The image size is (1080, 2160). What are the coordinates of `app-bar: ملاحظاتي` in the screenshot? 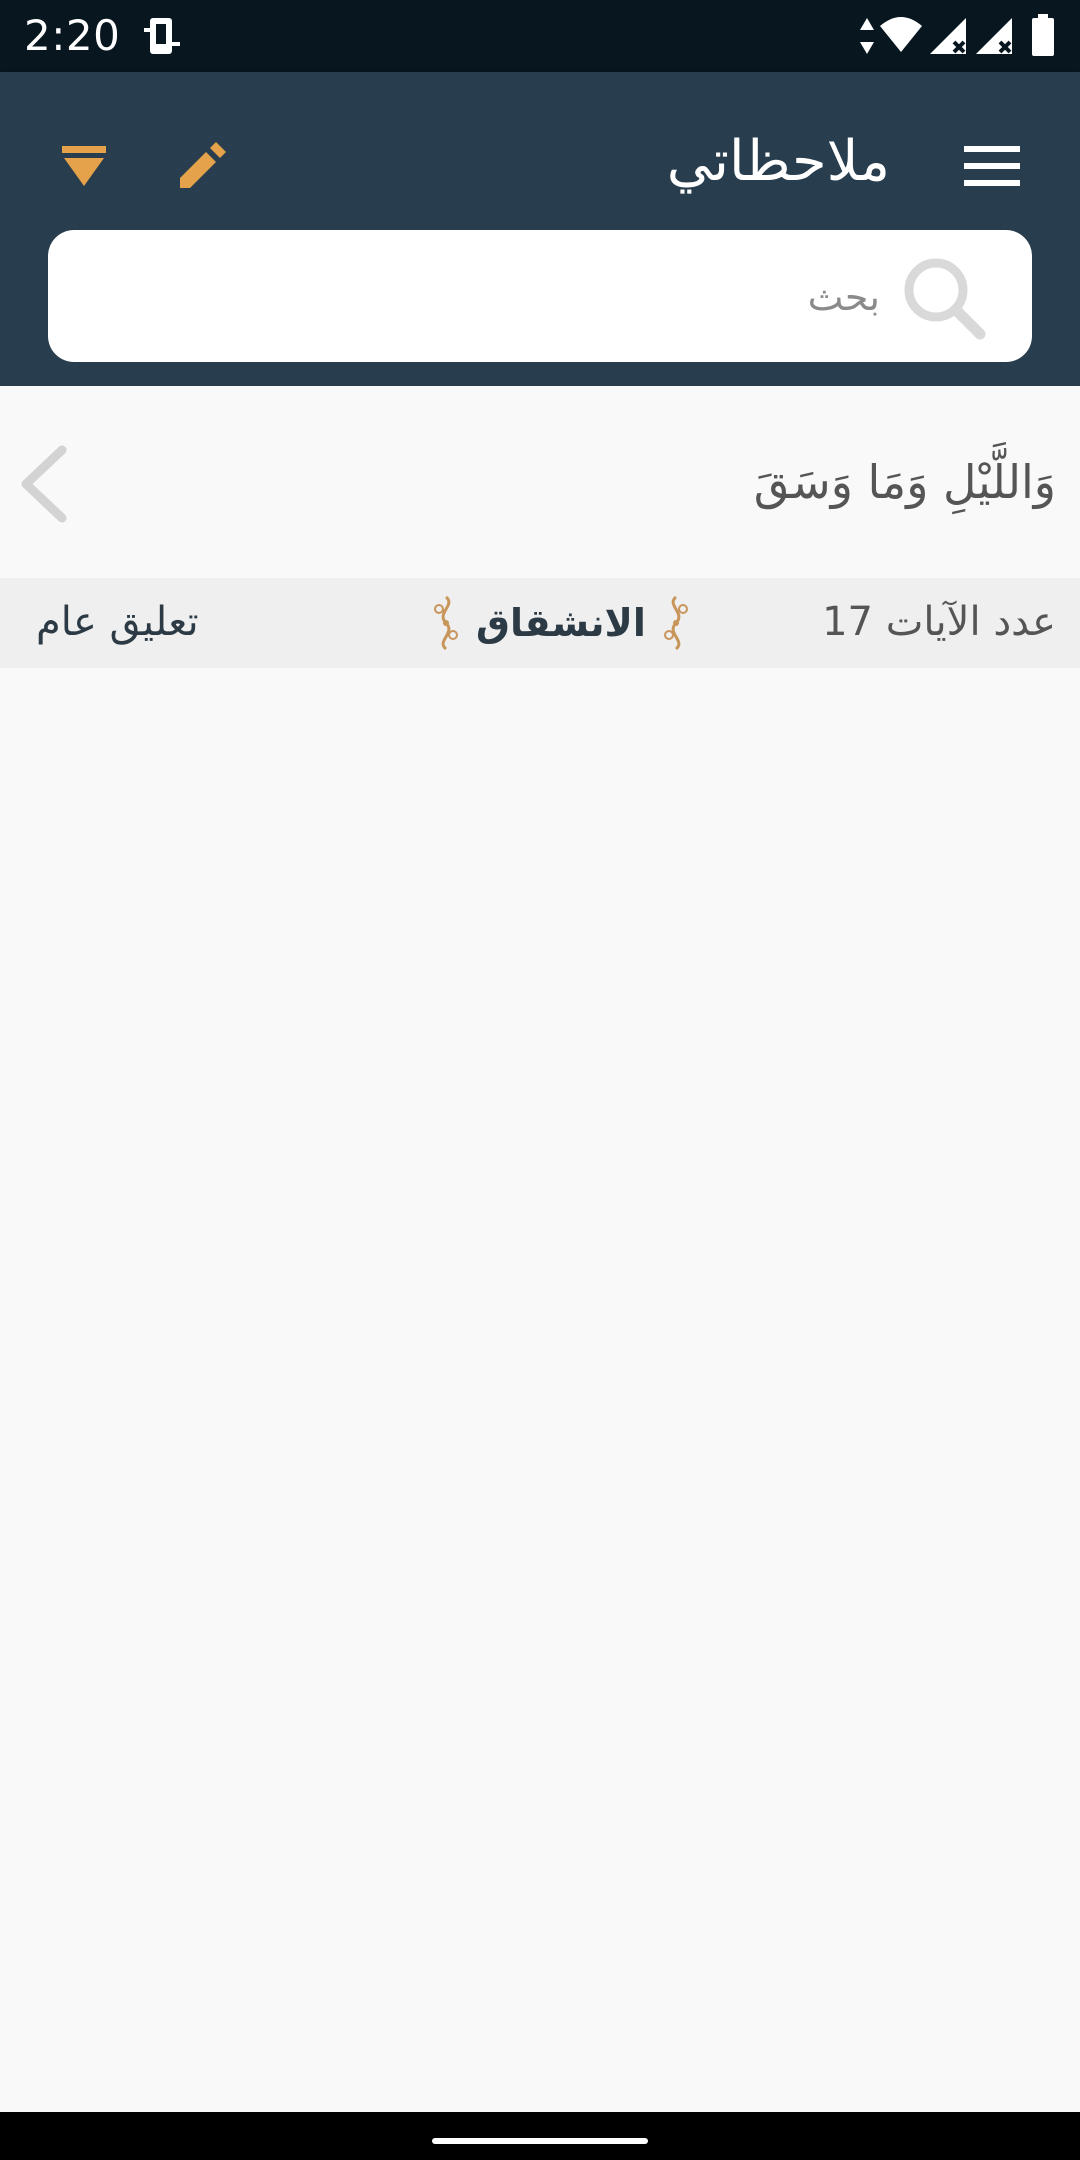 It's located at (540, 229).